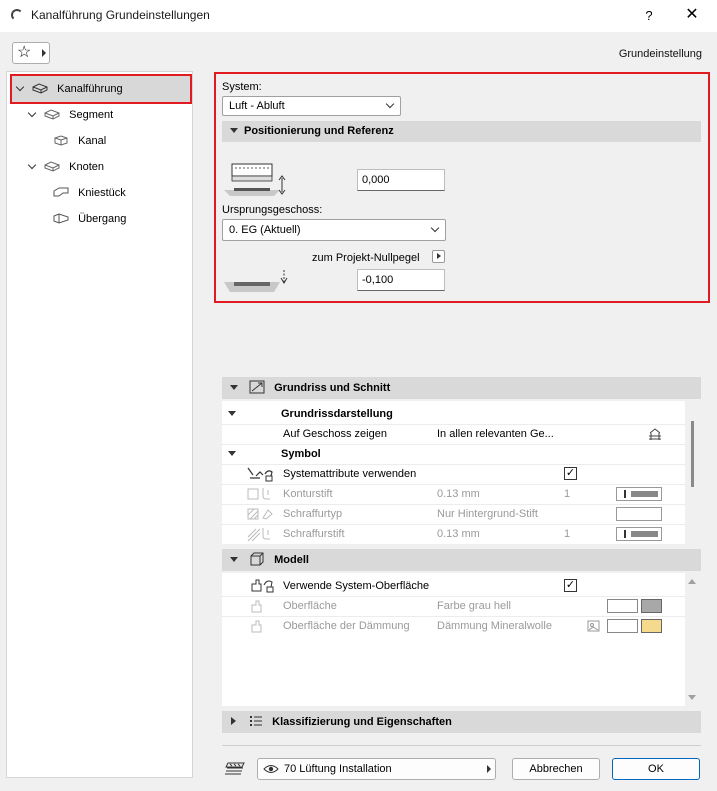  I want to click on image-icon, so click(593, 626).